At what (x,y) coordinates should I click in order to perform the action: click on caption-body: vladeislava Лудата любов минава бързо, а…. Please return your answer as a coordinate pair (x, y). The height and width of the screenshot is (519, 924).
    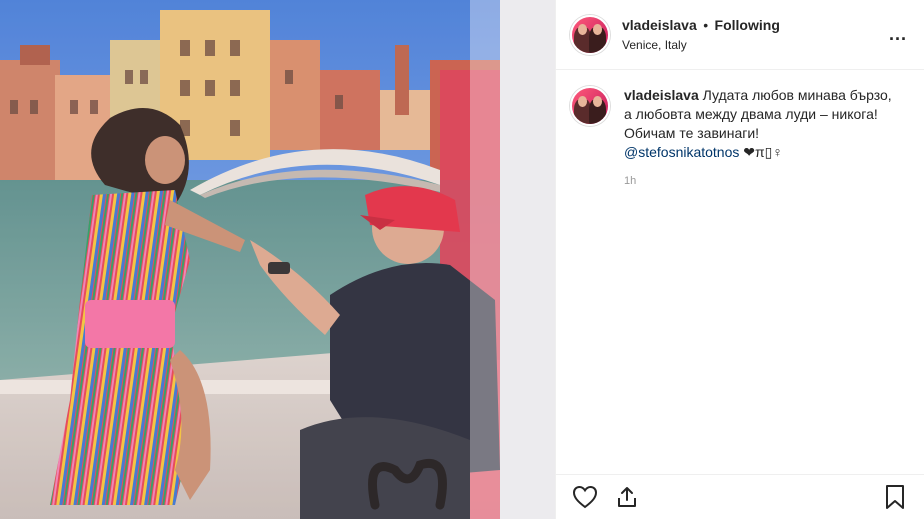
    Looking at the image, I should click on (759, 138).